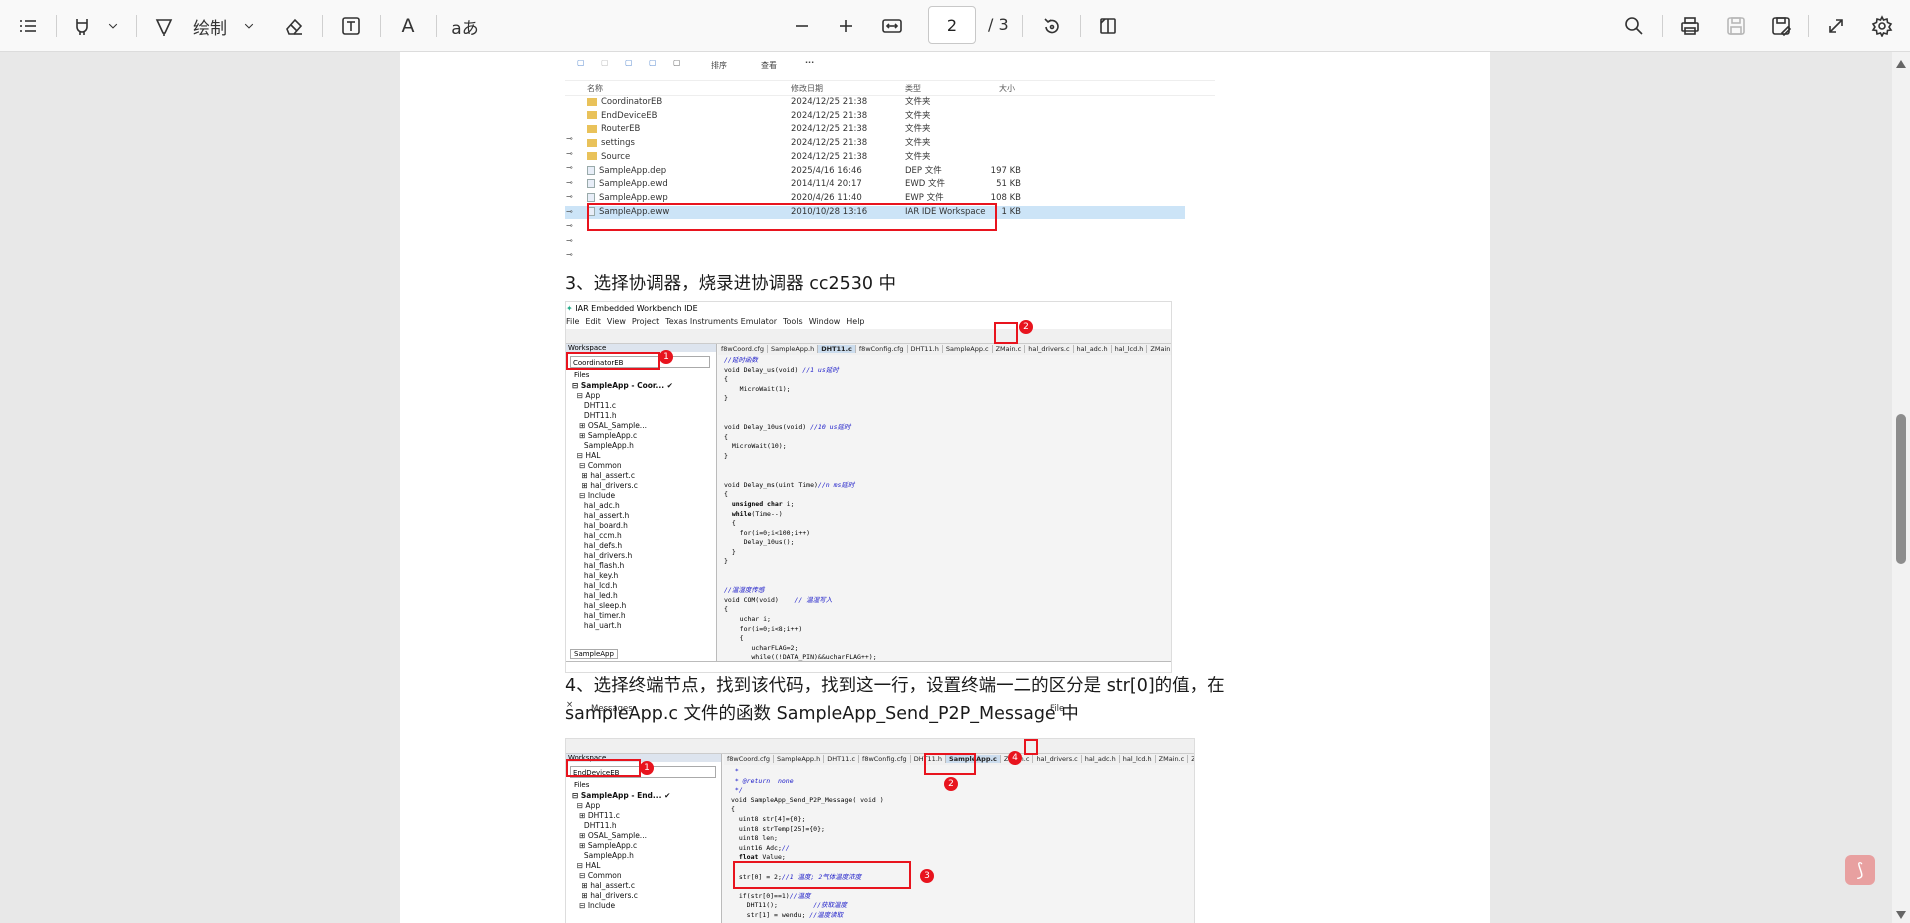  I want to click on explorer-file-row: SampleApp.dep 2025/4/16 16:46 DEP 文件 197 KB, so click(875, 171).